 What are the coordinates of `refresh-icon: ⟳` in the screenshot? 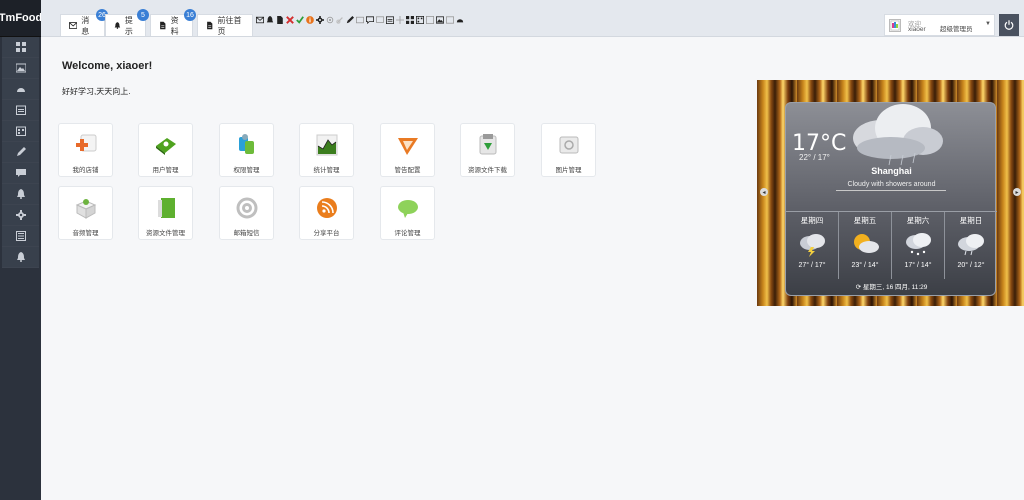 It's located at (859, 287).